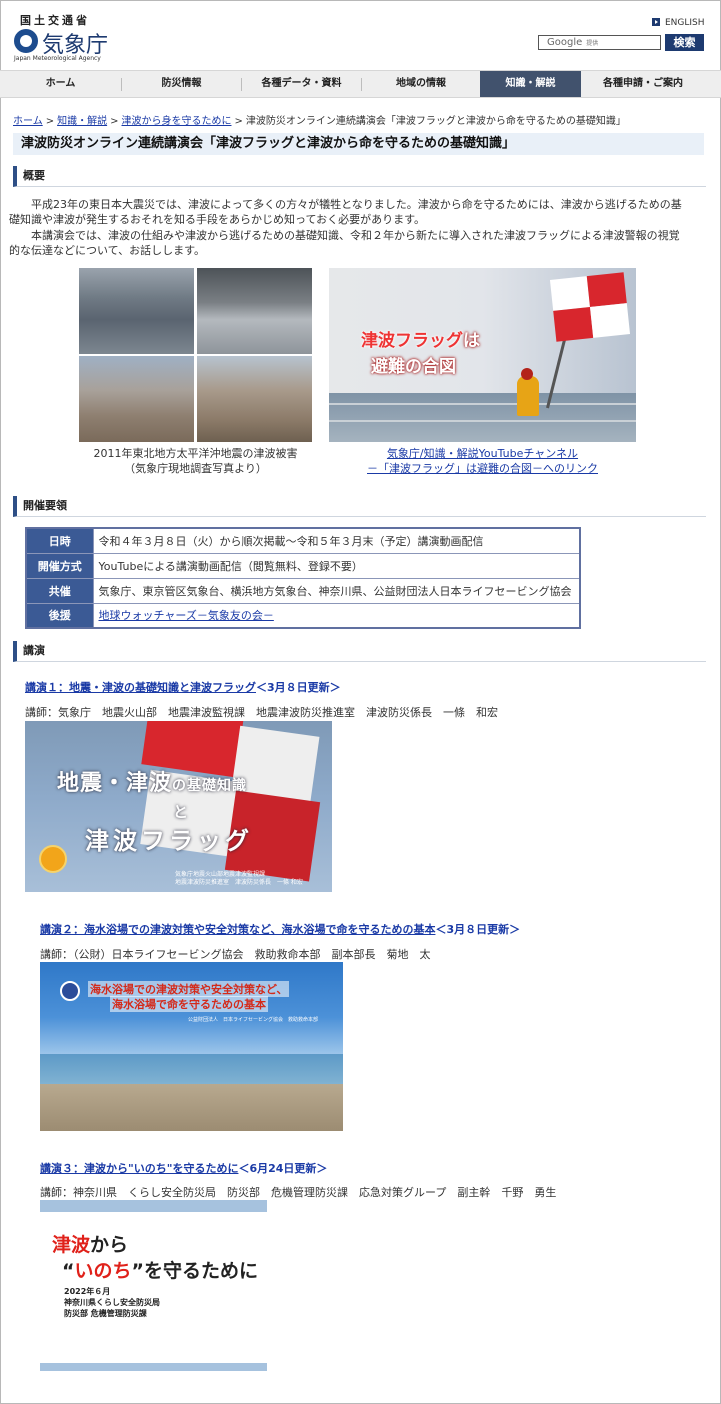  Describe the element at coordinates (298, 687) in the screenshot. I see `lecture-1-update: ＜3月８日更新＞` at that location.